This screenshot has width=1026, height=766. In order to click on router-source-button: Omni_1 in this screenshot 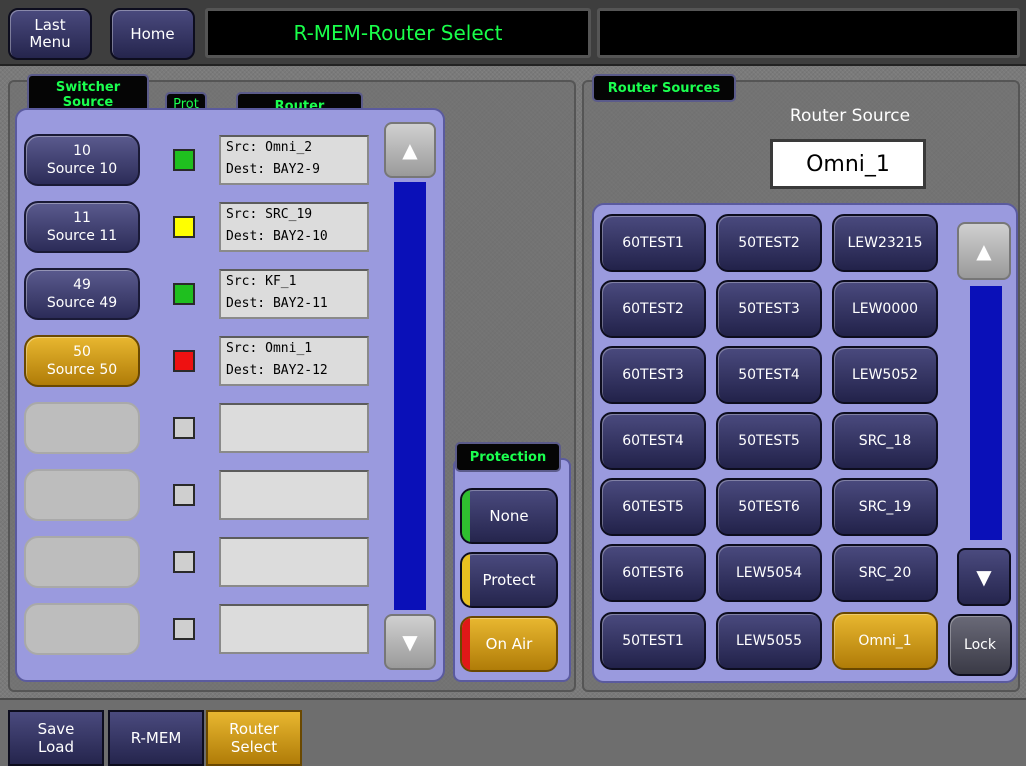, I will do `click(885, 641)`.